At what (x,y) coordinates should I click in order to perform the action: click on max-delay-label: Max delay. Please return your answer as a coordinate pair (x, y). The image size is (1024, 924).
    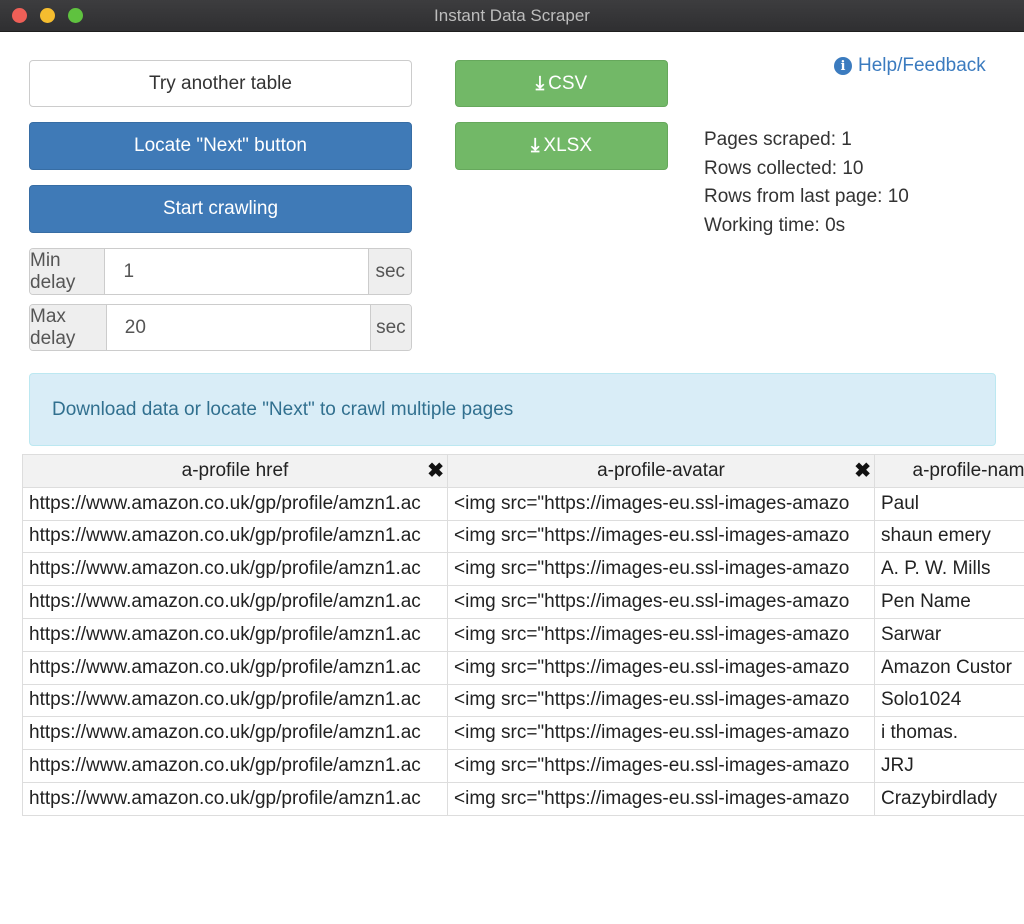
    Looking at the image, I should click on (68, 327).